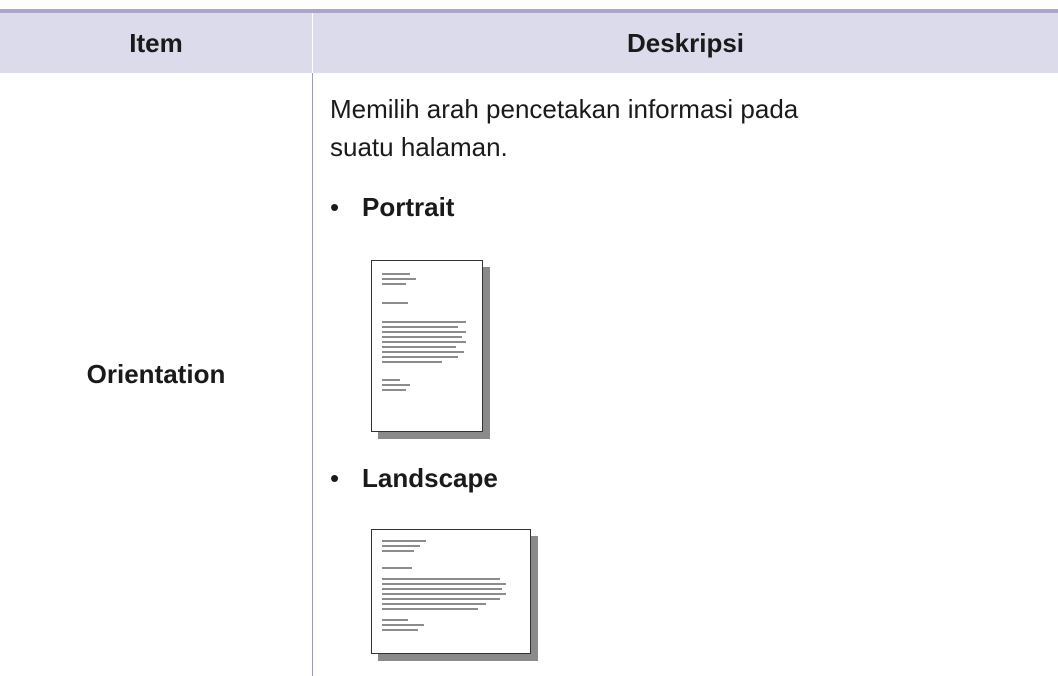 Image resolution: width=1058 pixels, height=676 pixels. I want to click on option-label-landscape: Landscape, so click(430, 478).